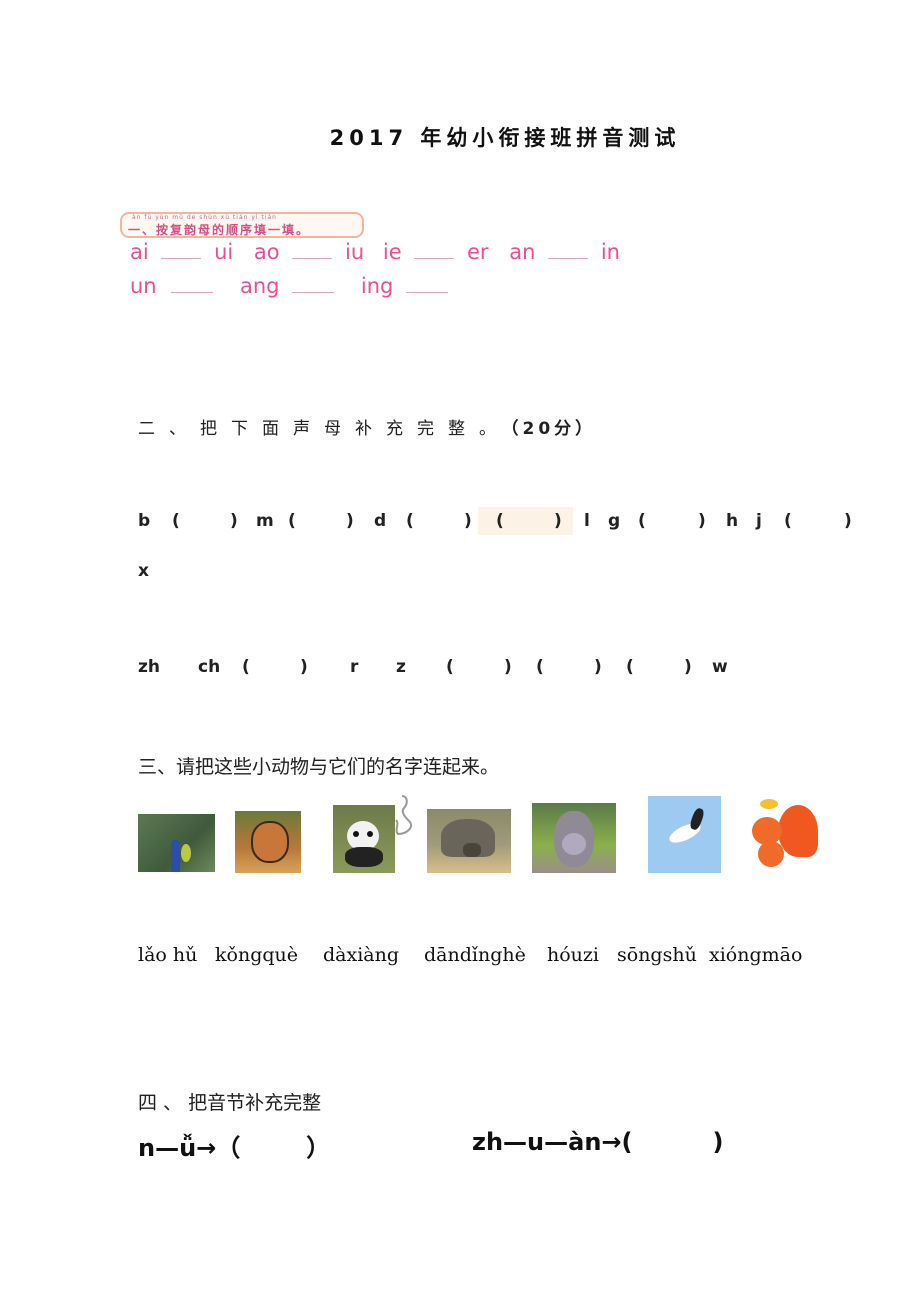 The image size is (920, 1302). What do you see at coordinates (139, 252) in the screenshot?
I see `final-item: ai` at bounding box center [139, 252].